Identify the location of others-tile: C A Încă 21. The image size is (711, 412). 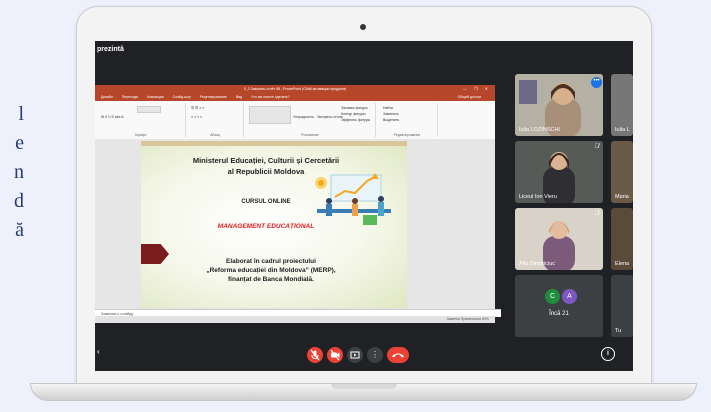
(559, 306).